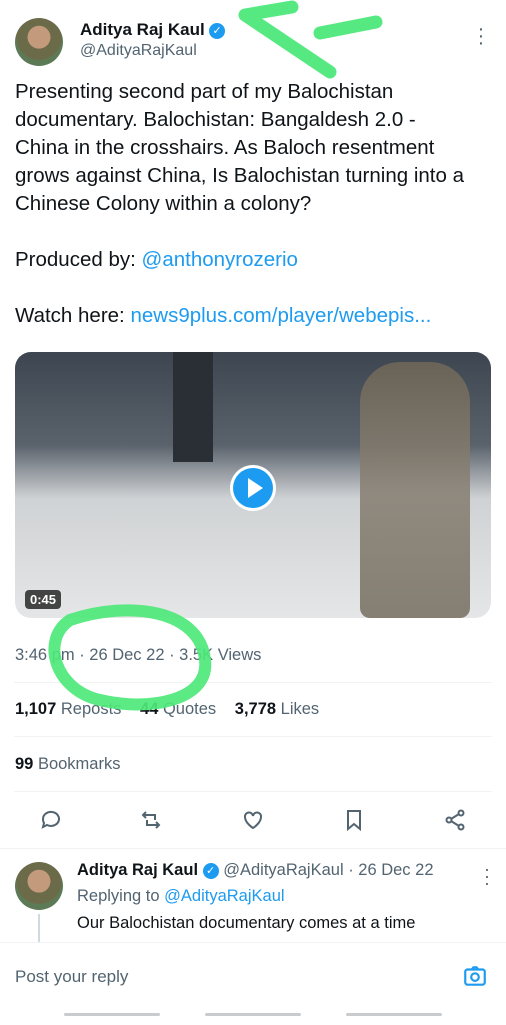  I want to click on annotation-arrow-line, so click(348, 27).